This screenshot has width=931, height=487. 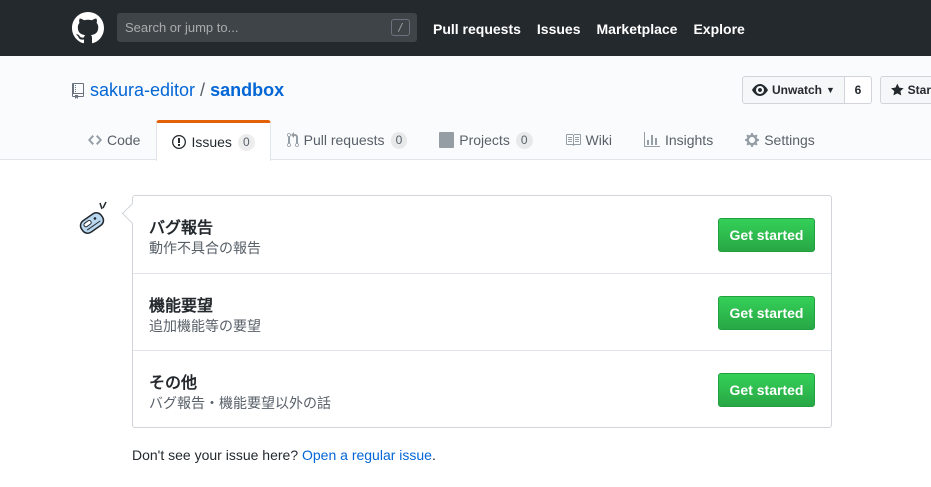 What do you see at coordinates (399, 140) in the screenshot?
I see `pull-requests-counter: 0` at bounding box center [399, 140].